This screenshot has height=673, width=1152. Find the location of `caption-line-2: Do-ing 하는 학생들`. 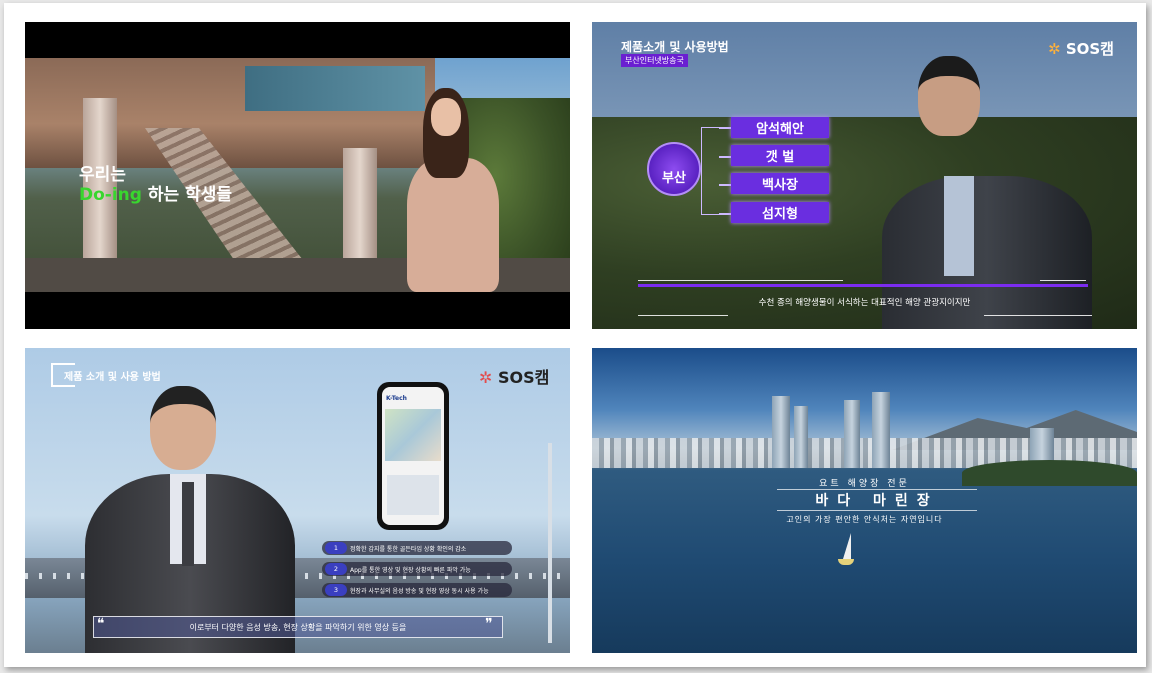

caption-line-2: Do-ing 하는 학생들 is located at coordinates (155, 192).